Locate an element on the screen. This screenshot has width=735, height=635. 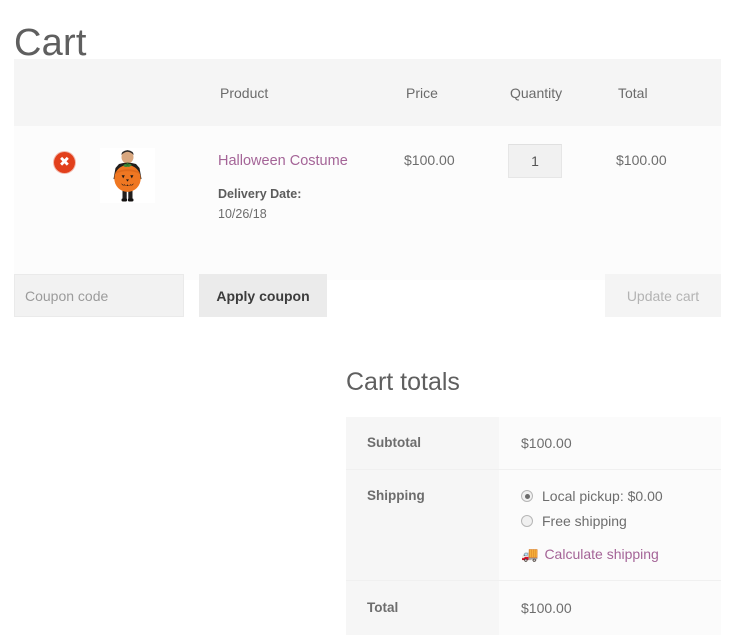
totals-row-total: Total $100.00 is located at coordinates (533, 608).